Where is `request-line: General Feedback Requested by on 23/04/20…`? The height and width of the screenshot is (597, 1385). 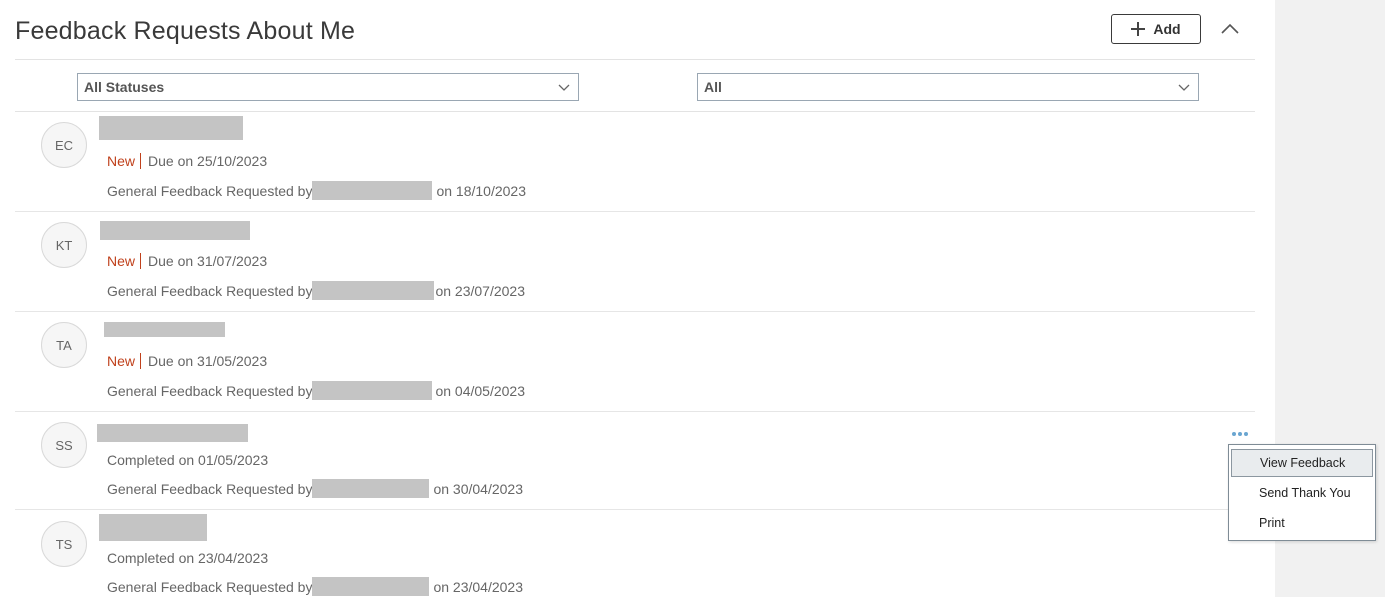
request-line: General Feedback Requested by on 23/04/20… is located at coordinates (315, 587).